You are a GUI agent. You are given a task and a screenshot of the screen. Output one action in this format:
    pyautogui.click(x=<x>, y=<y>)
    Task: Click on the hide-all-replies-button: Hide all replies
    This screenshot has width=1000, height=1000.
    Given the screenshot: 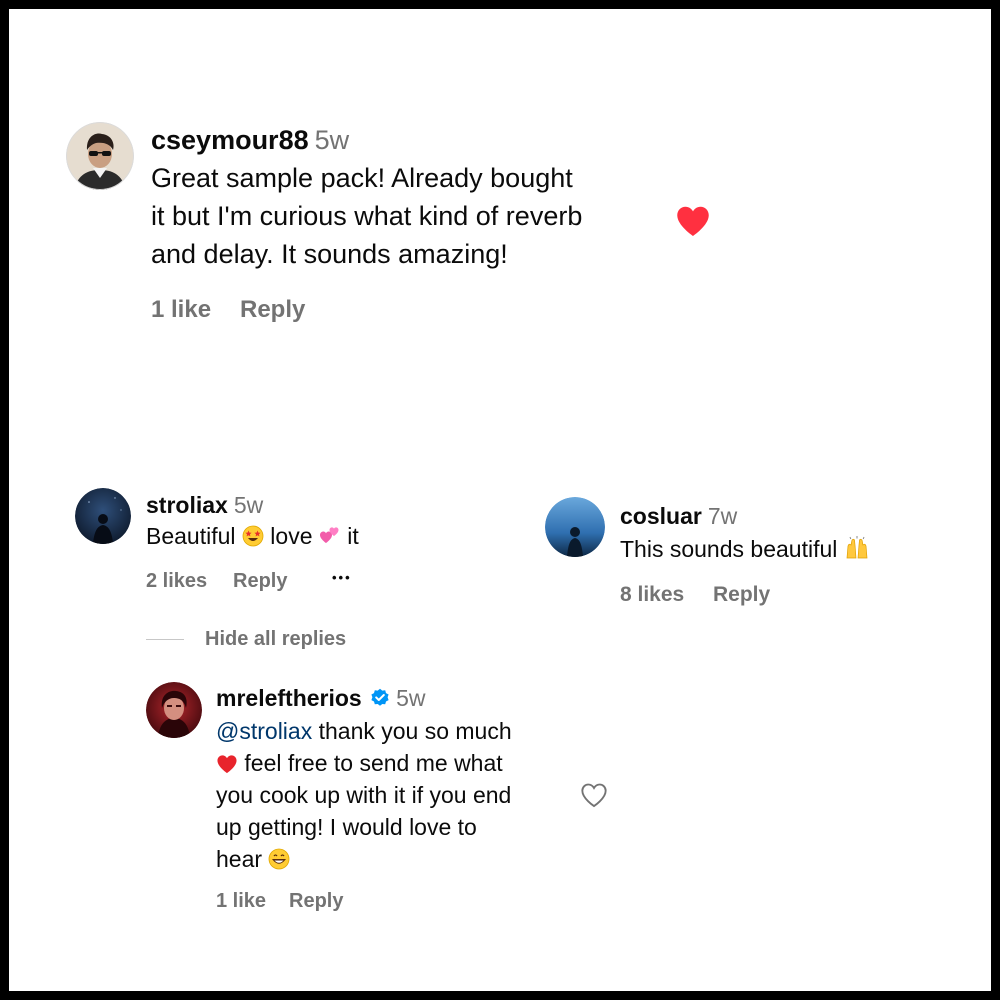 What is the action you would take?
    pyautogui.click(x=275, y=639)
    